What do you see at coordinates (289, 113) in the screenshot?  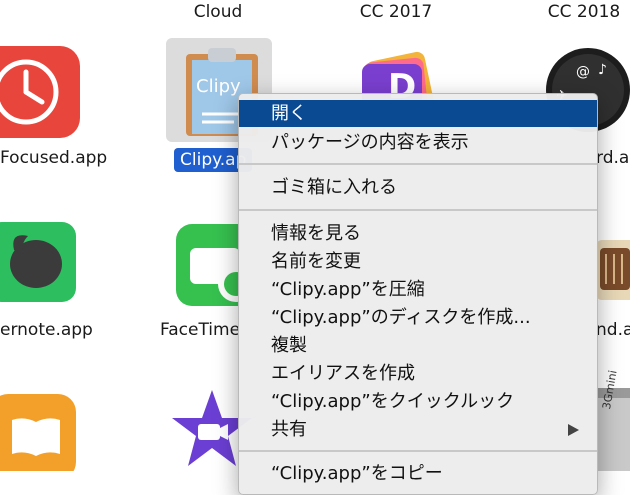 I see `menu-item-label: 開く` at bounding box center [289, 113].